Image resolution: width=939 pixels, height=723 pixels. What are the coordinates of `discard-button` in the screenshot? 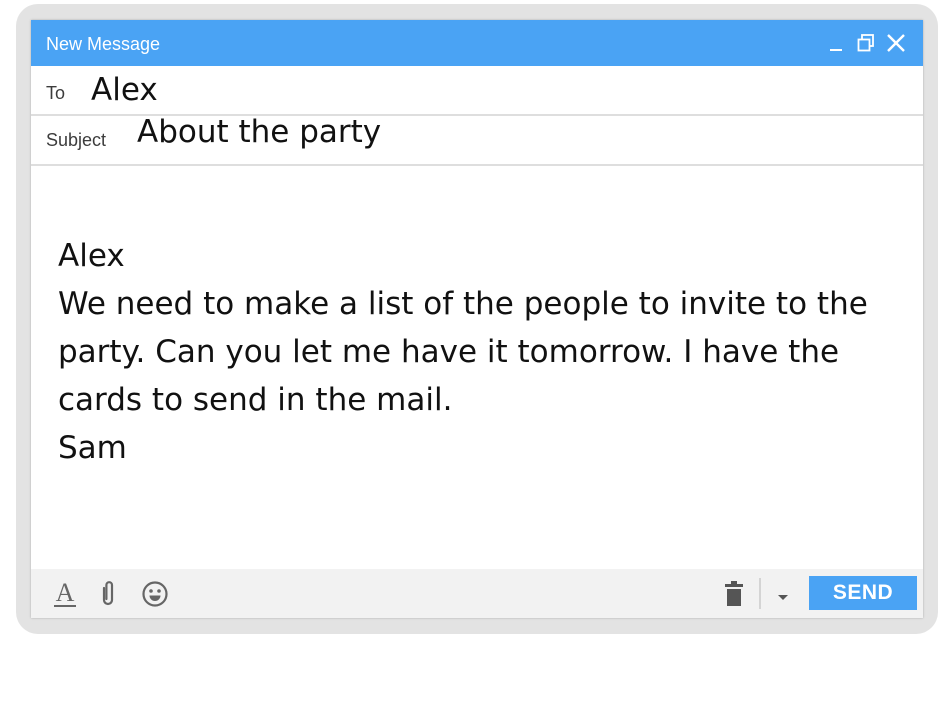 It's located at (734, 594).